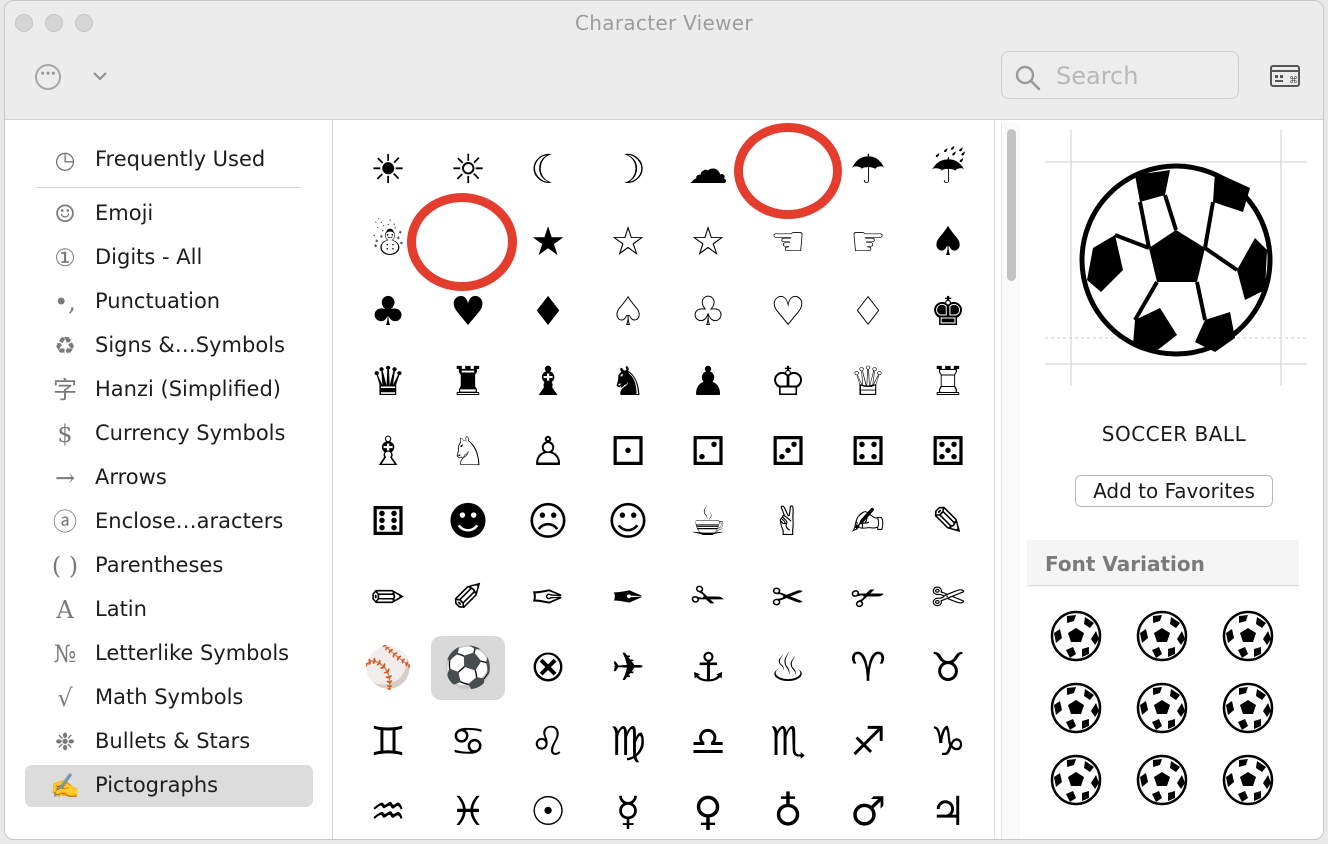  Describe the element at coordinates (948, 382) in the screenshot. I see `character-cell: ♖` at that location.